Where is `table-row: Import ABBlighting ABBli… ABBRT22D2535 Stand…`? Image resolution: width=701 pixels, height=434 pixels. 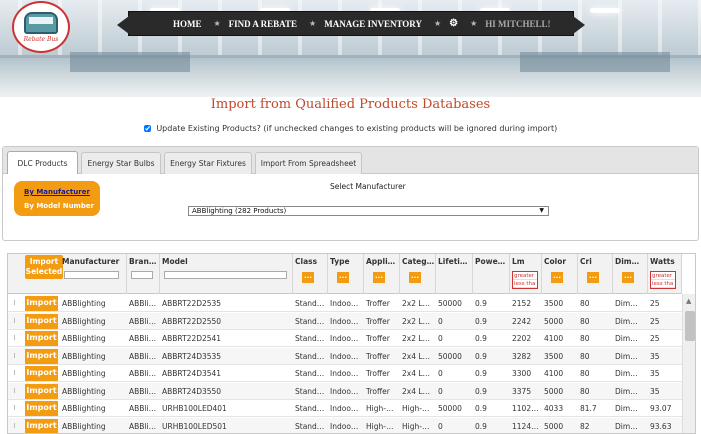
table-row: Import ABBlighting ABBli… ABBRT22D2535 Stand… is located at coordinates (345, 303).